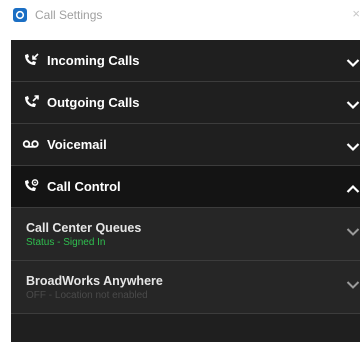 This screenshot has width=360, height=342. I want to click on section-label: Voicemail, so click(77, 144).